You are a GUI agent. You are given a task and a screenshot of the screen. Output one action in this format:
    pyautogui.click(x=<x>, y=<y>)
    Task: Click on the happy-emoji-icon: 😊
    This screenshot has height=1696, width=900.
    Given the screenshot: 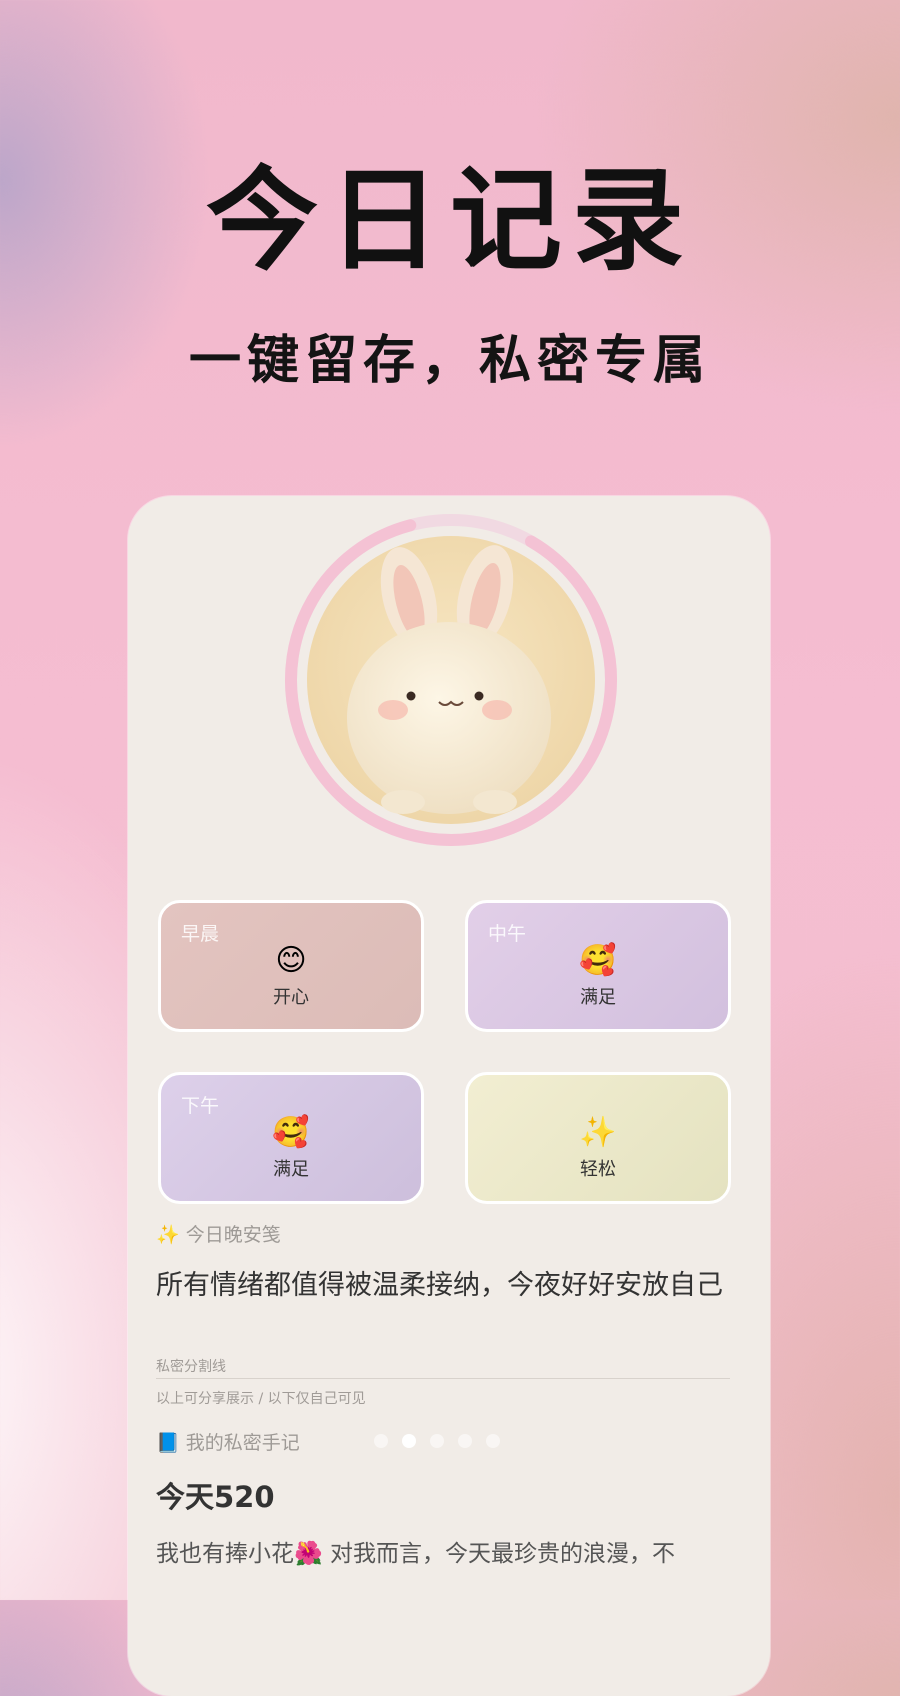 What is the action you would take?
    pyautogui.click(x=291, y=960)
    